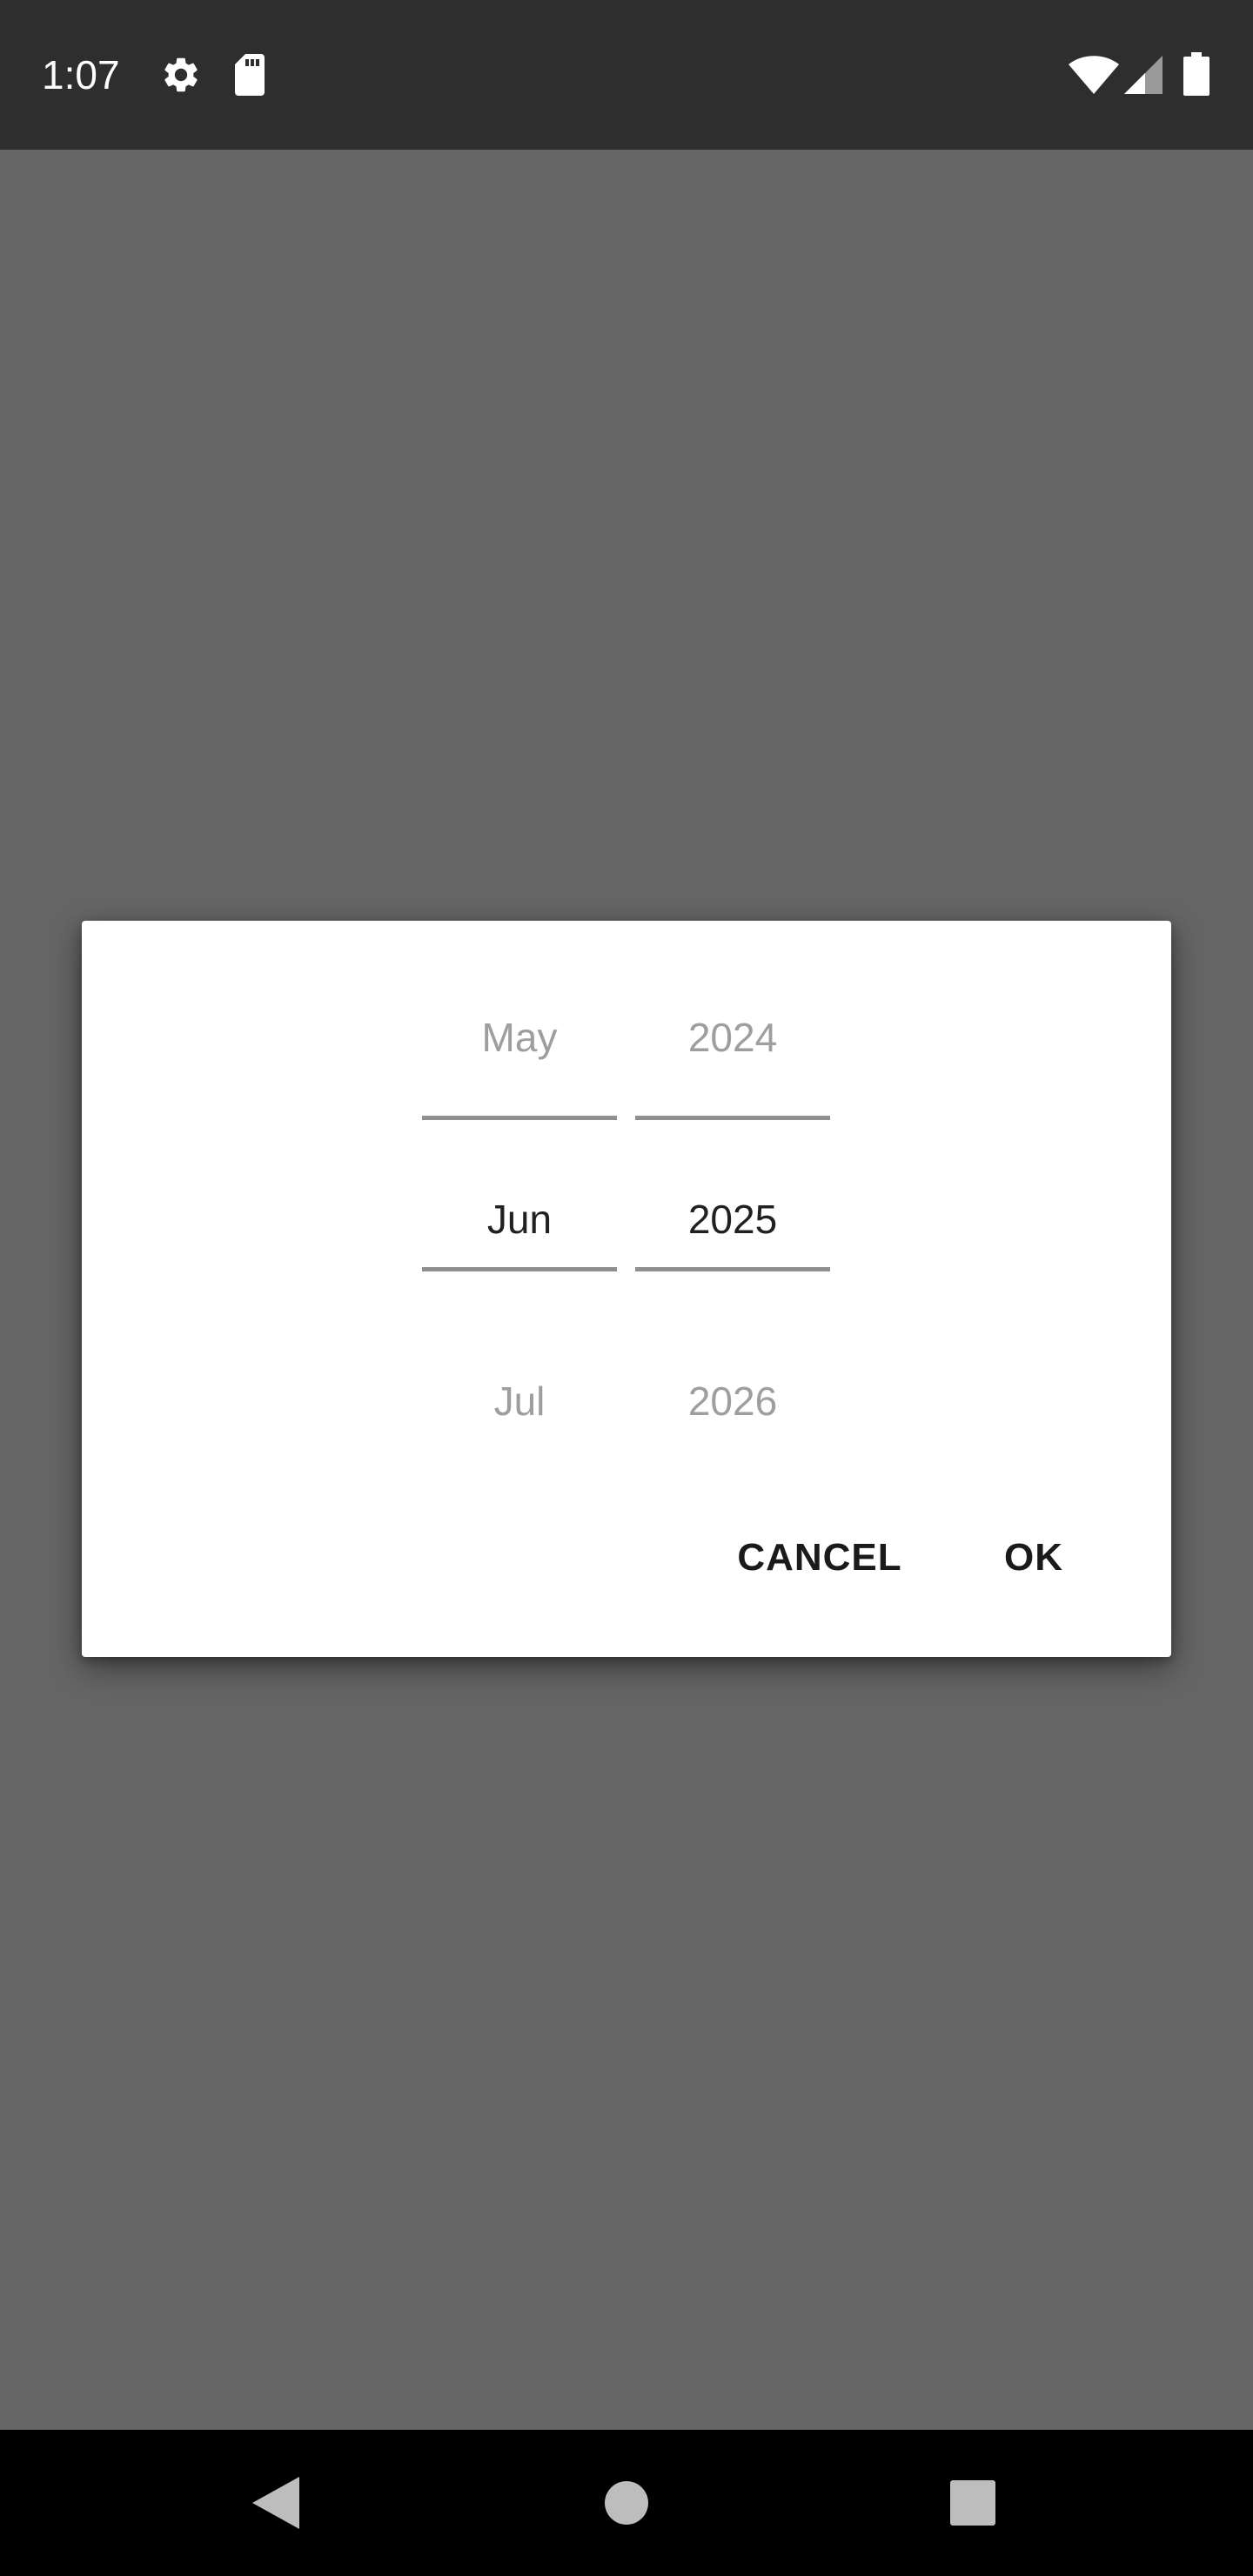  What do you see at coordinates (519, 1269) in the screenshot?
I see `month-divider-bottom` at bounding box center [519, 1269].